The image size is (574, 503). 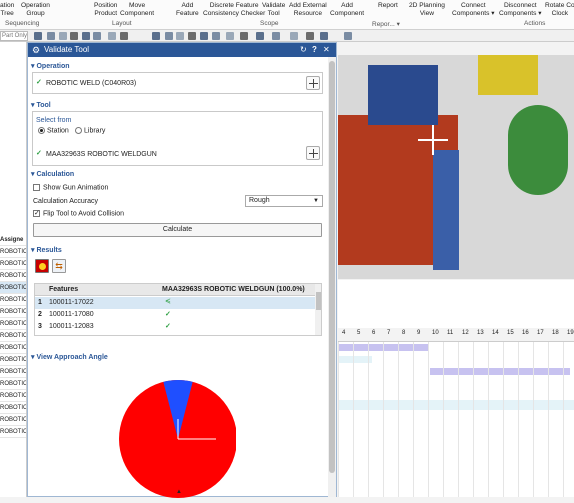 What do you see at coordinates (78, 130) in the screenshot?
I see `radio-icon` at bounding box center [78, 130].